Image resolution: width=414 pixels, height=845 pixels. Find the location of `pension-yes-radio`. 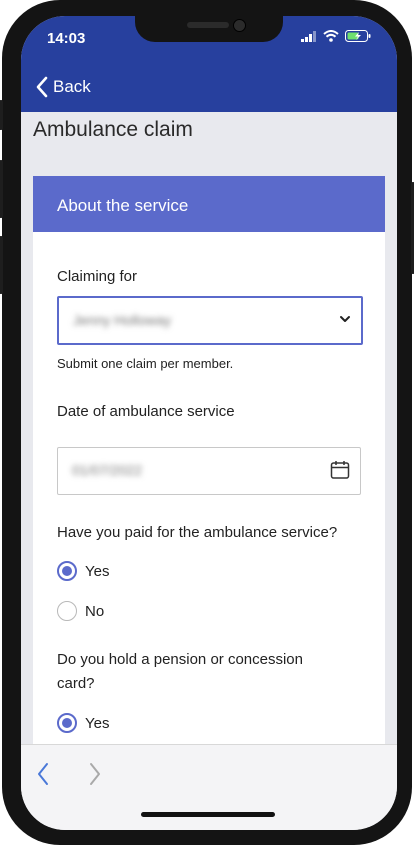

pension-yes-radio is located at coordinates (67, 723).